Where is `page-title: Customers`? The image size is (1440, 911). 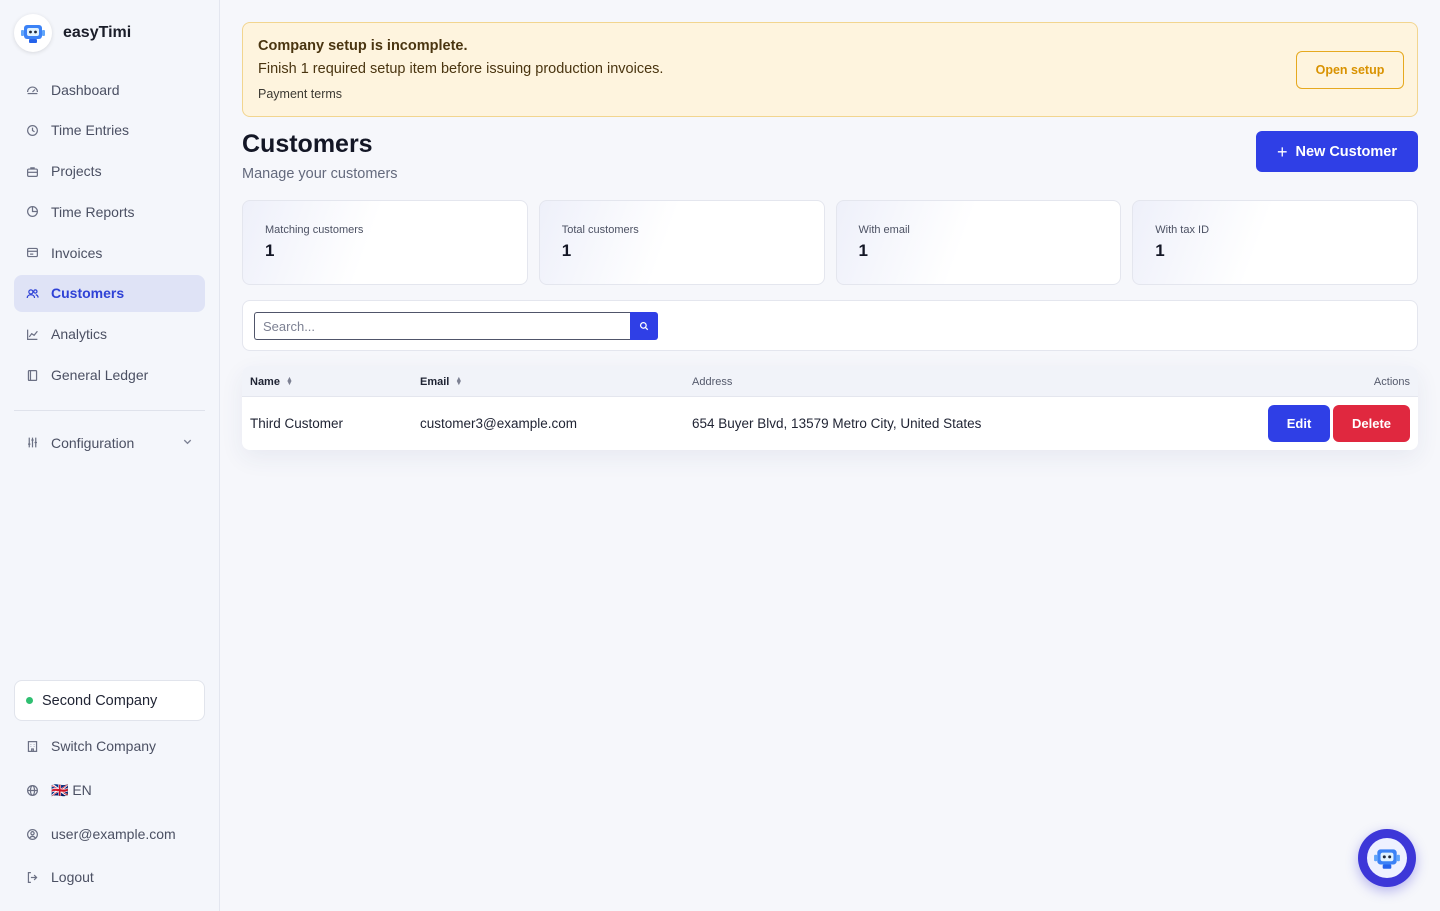
page-title: Customers is located at coordinates (307, 144).